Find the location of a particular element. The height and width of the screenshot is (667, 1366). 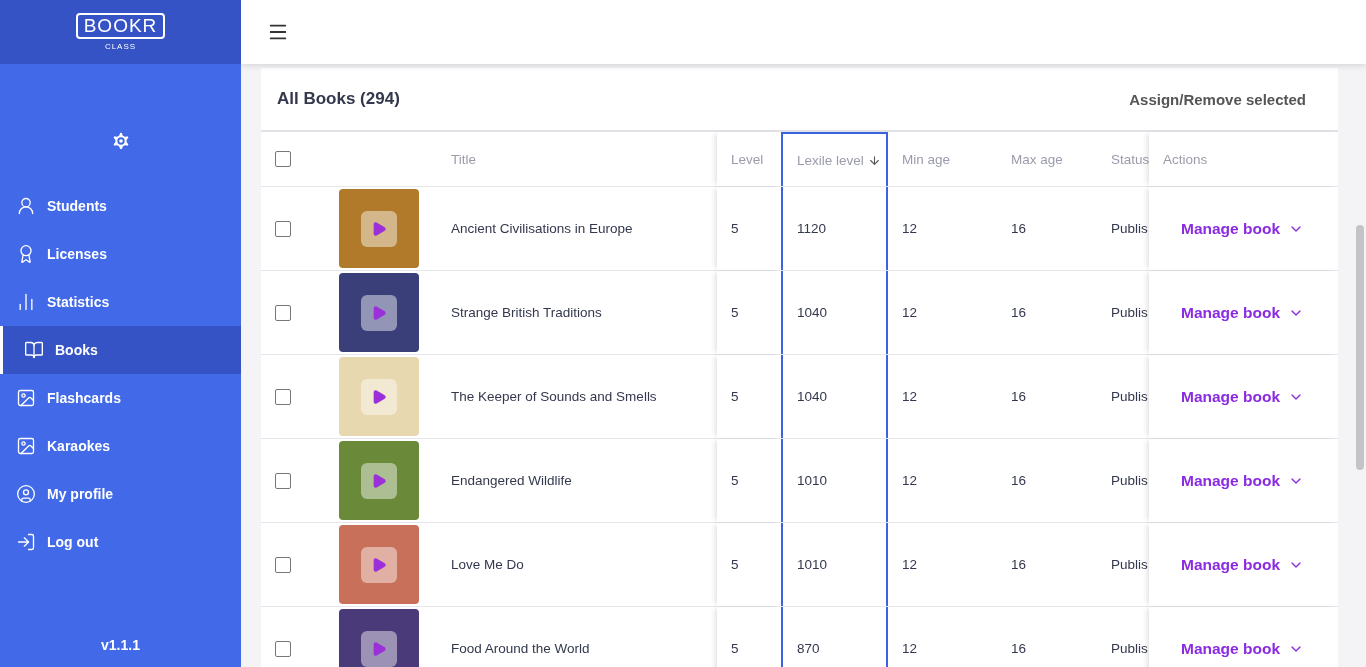

column-header: Max age is located at coordinates (1047, 159).